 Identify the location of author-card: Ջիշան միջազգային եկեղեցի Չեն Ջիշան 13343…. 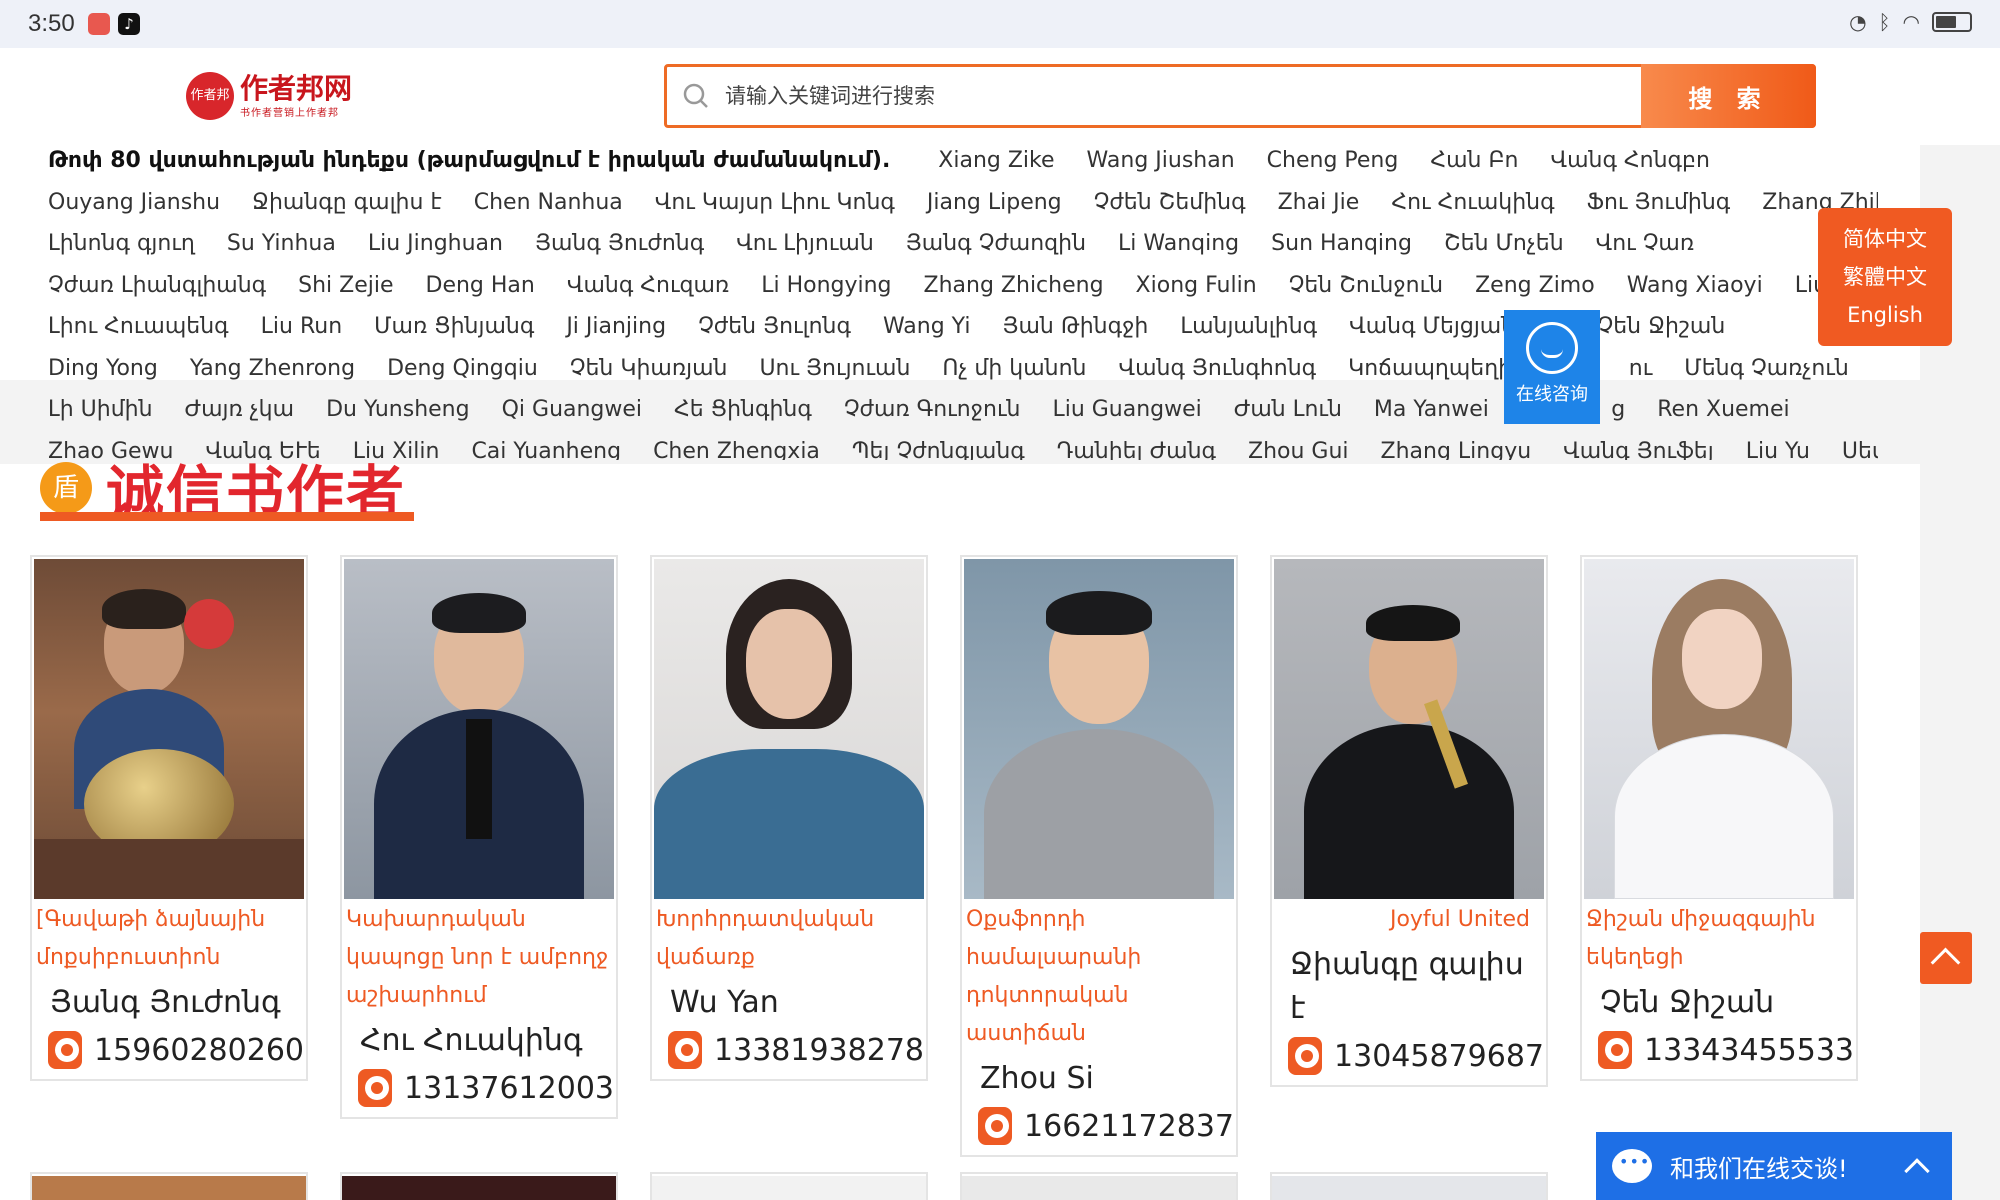
(1719, 818).